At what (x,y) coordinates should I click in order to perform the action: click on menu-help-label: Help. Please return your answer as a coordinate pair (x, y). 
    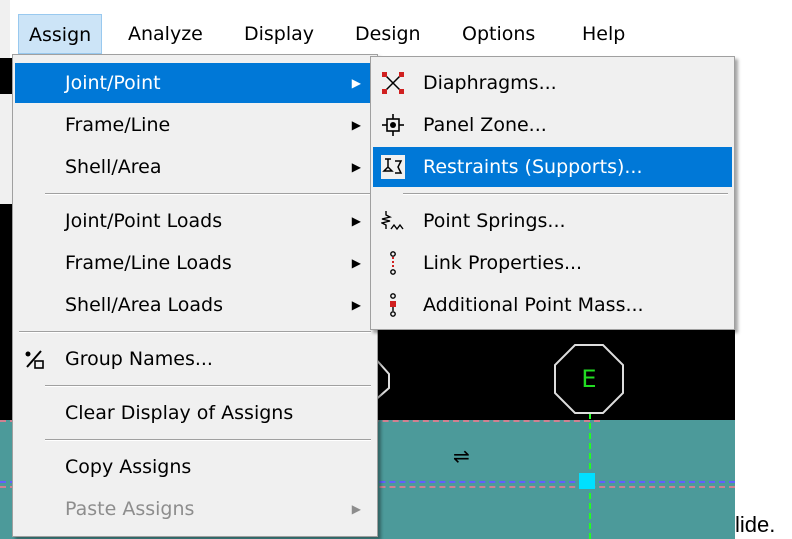
    Looking at the image, I should click on (604, 34).